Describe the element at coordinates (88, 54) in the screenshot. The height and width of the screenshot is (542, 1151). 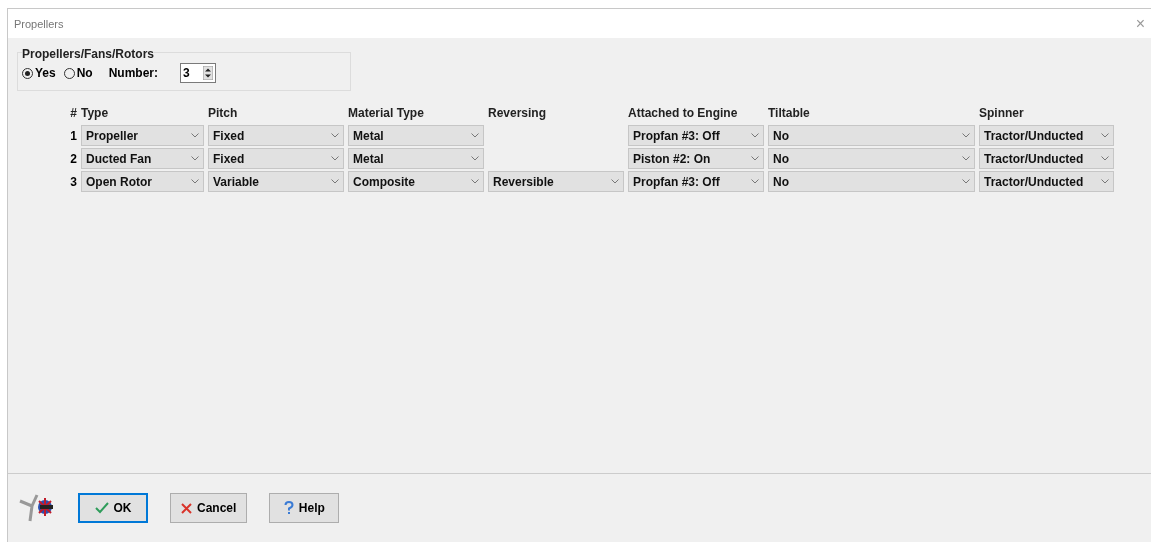
I see `group-title: Propellers/Fans/Rotors` at that location.